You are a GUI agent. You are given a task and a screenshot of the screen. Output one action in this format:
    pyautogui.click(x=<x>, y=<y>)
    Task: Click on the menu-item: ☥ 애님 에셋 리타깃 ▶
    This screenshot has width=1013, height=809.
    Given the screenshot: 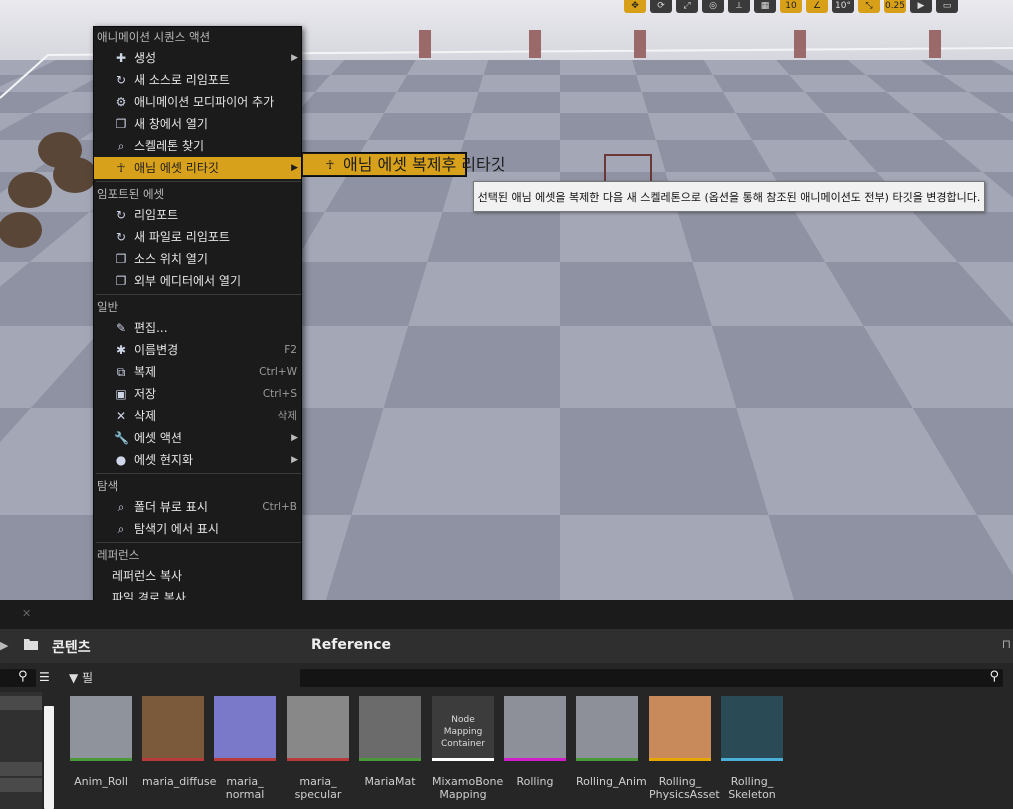 What is the action you would take?
    pyautogui.click(x=197, y=168)
    